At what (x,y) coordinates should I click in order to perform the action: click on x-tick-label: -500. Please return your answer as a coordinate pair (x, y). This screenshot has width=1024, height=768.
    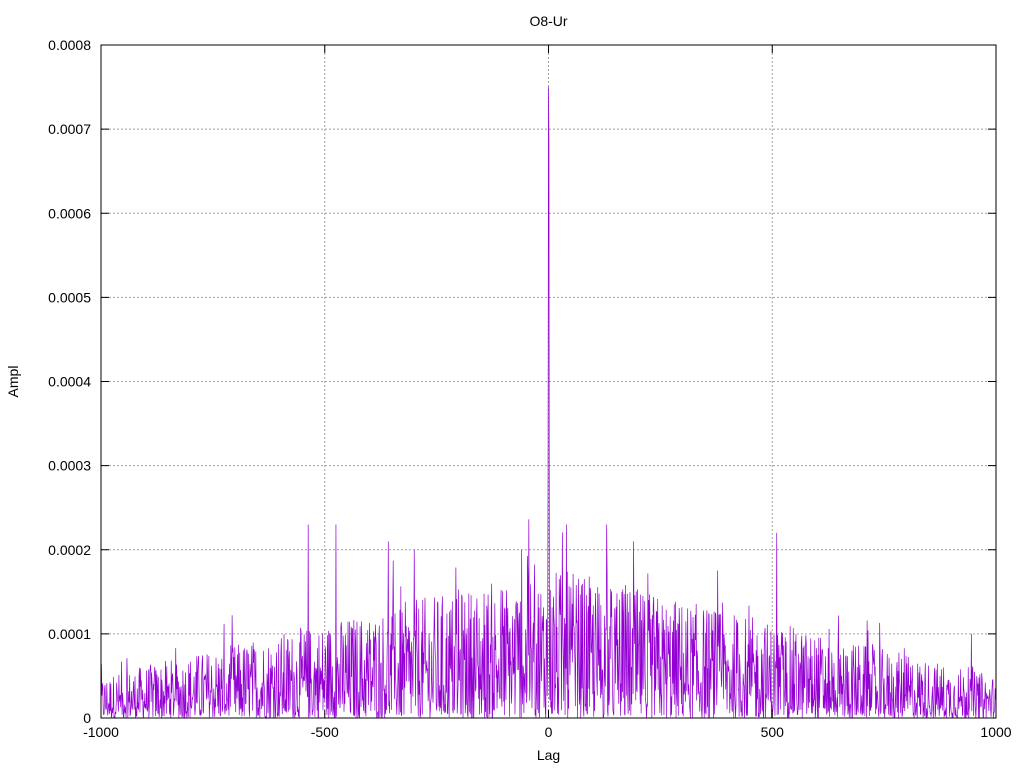
    Looking at the image, I should click on (325, 732).